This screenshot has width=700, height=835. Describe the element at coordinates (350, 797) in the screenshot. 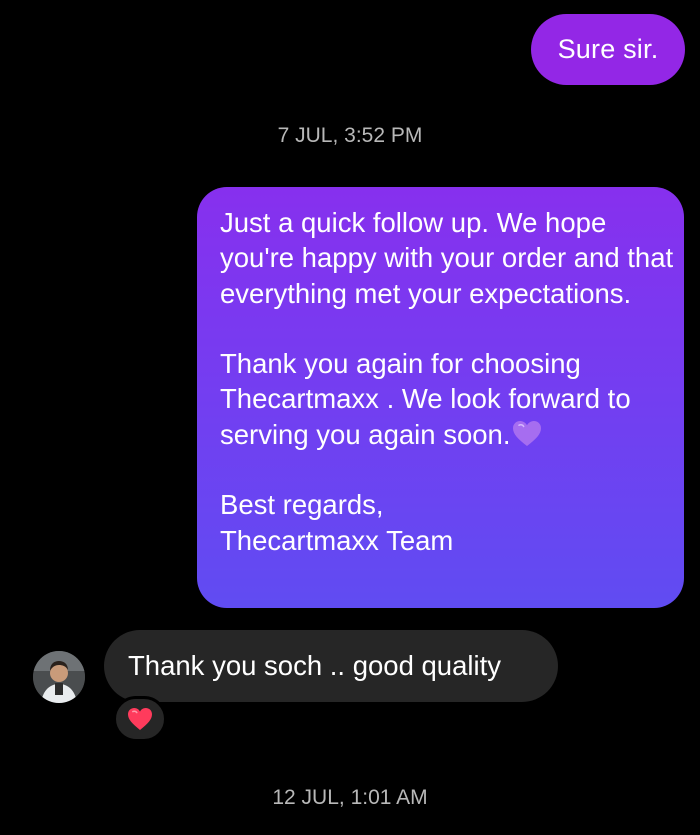

I see `message-timestamp: 12 JUL, 1:01 AM` at that location.